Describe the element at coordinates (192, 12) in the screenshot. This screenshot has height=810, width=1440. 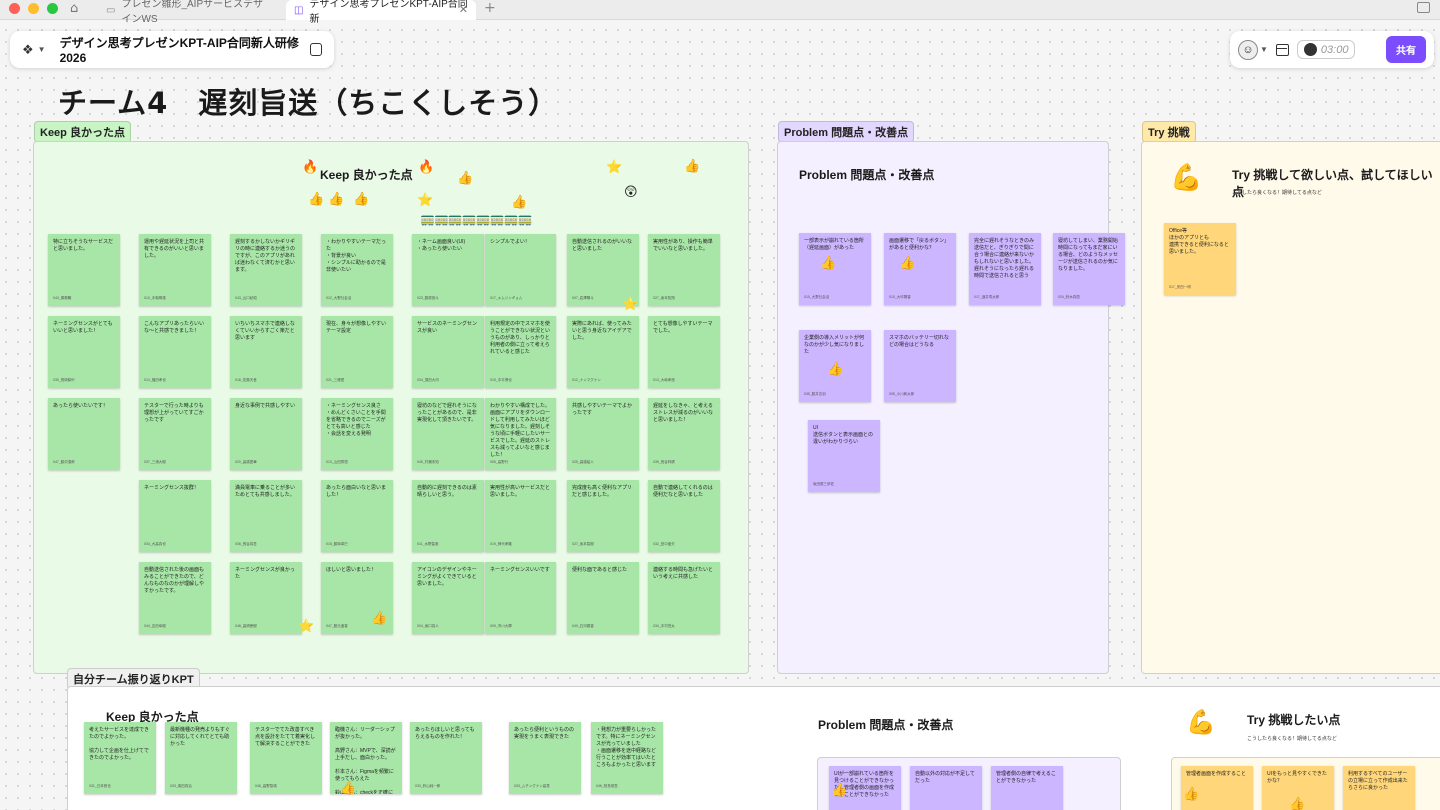
I see `tab-label: プレゼン雛形_AIPサービスデザインWS` at that location.